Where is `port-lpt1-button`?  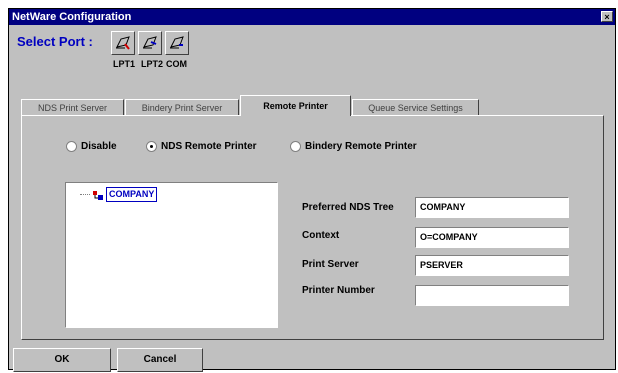 port-lpt1-button is located at coordinates (123, 43).